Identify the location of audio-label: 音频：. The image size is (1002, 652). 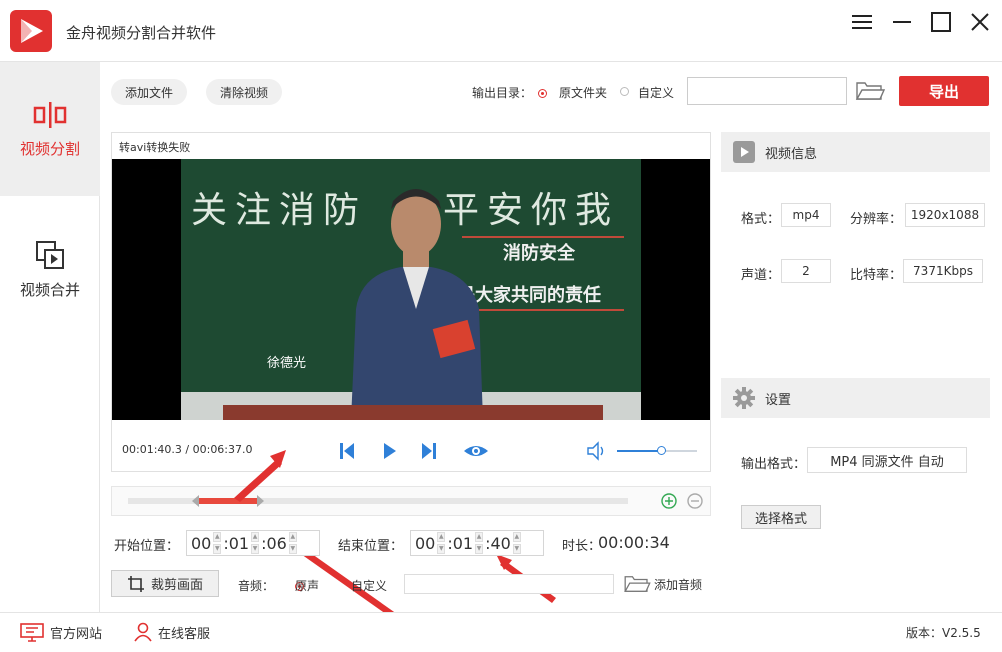
(256, 586).